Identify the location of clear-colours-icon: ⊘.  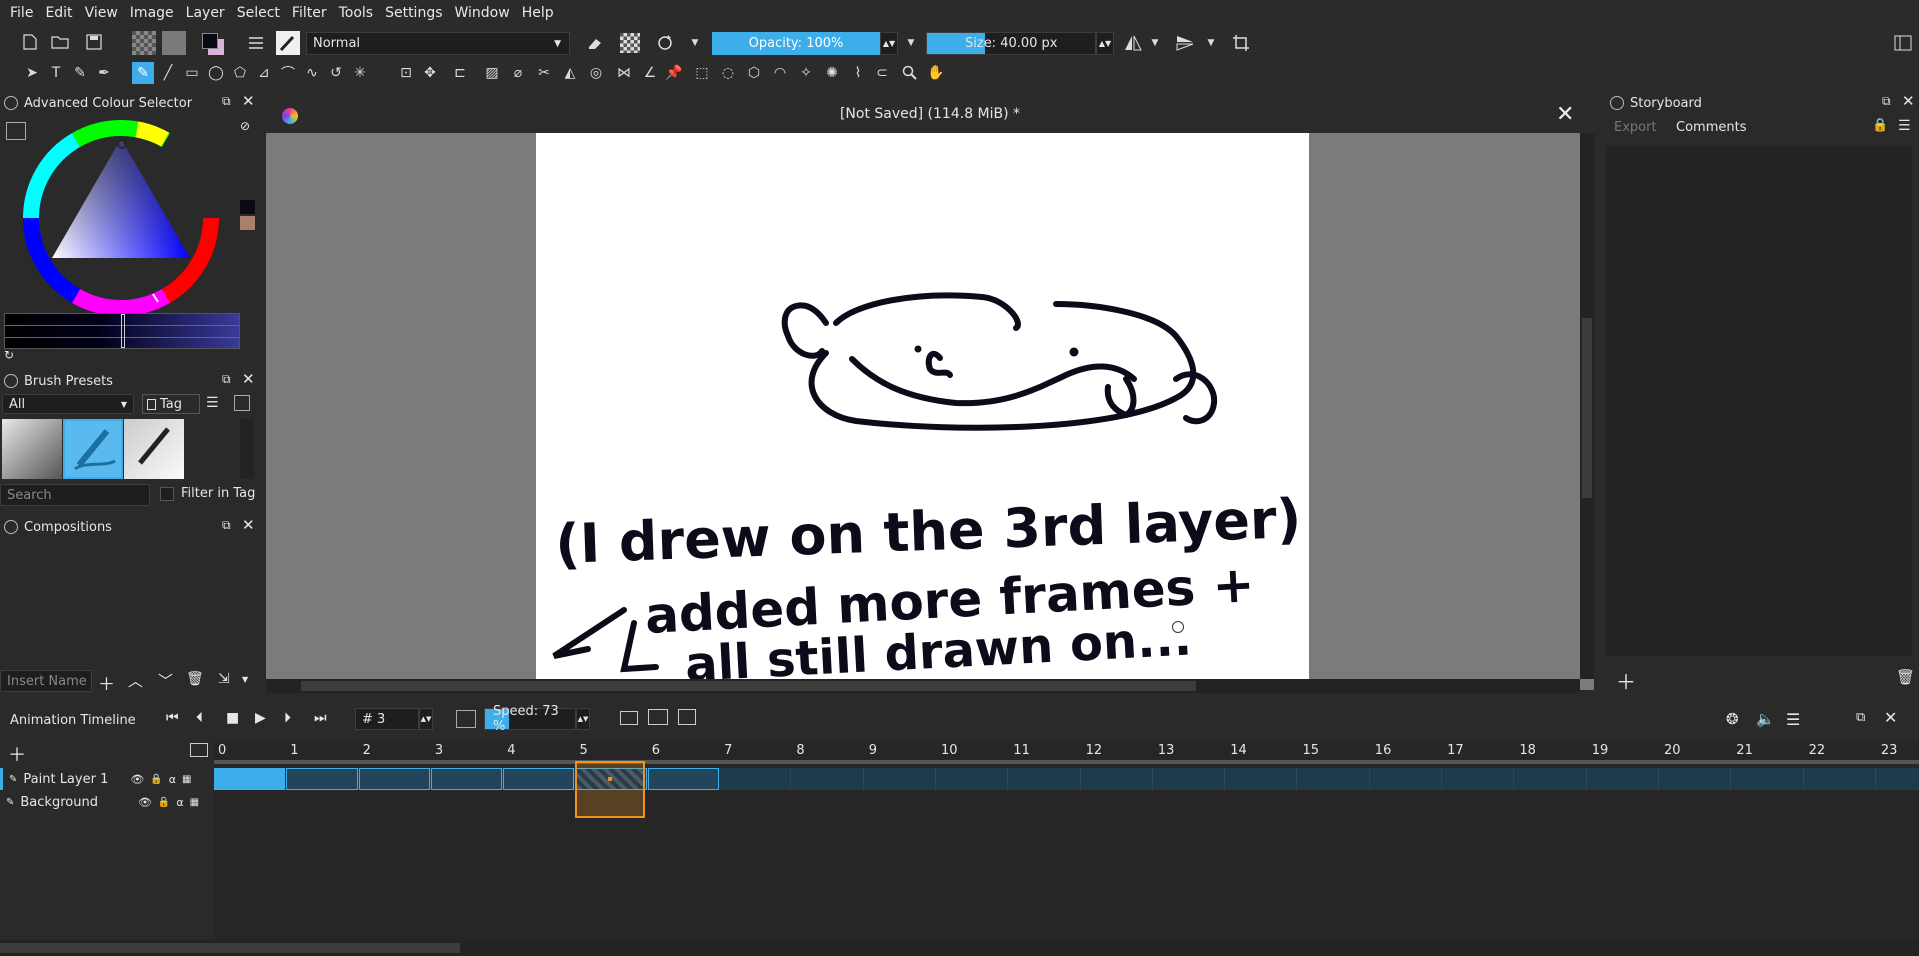
(245, 126).